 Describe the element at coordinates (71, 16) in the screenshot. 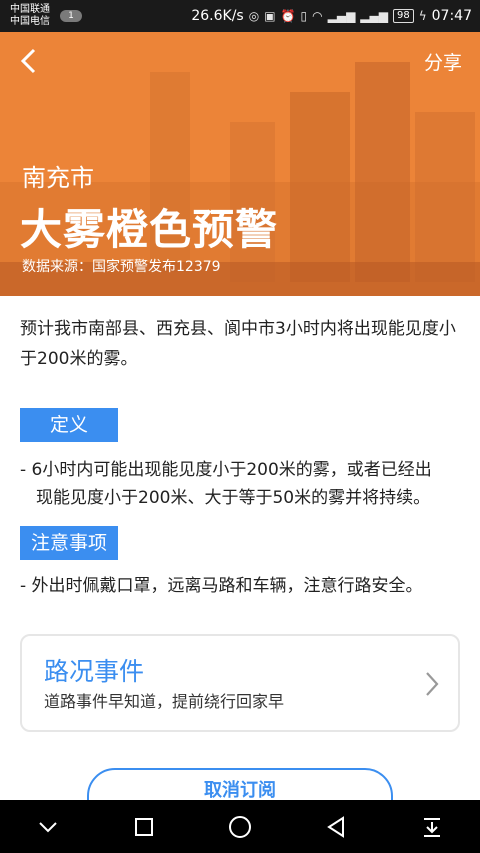

I see `notification-count-badge: 1` at that location.